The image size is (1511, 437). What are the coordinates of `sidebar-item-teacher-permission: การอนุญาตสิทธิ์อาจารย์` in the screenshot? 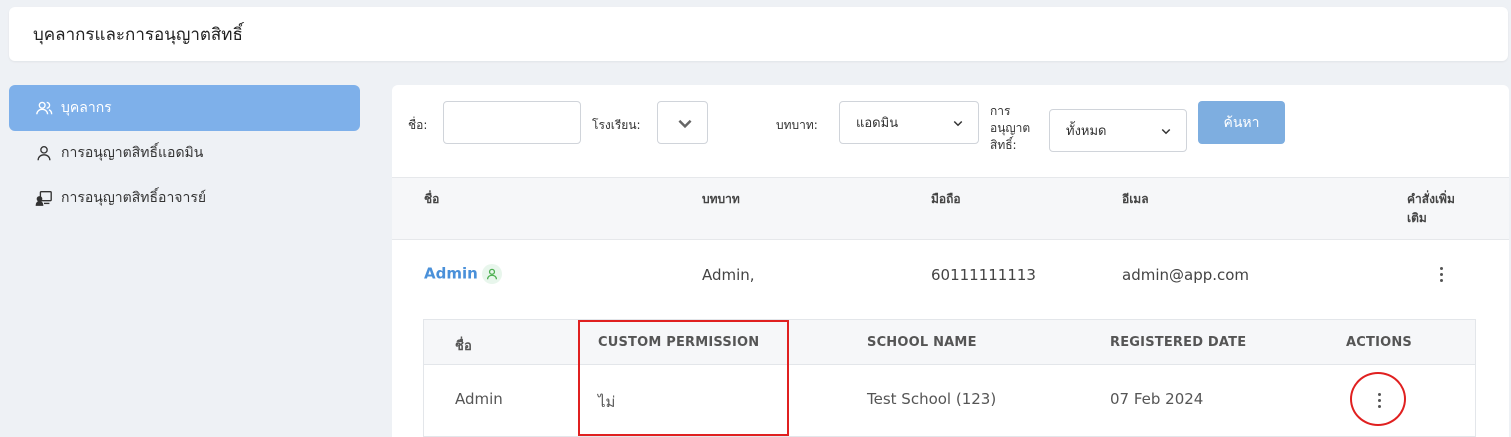 It's located at (184, 198).